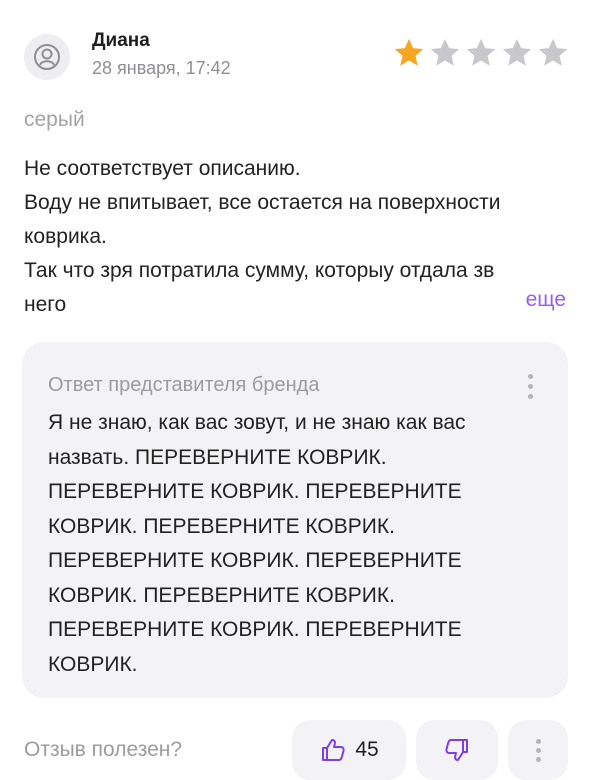 This screenshot has width=590, height=780. What do you see at coordinates (297, 60) in the screenshot?
I see `review-header: Диана 28 января, 17:42` at bounding box center [297, 60].